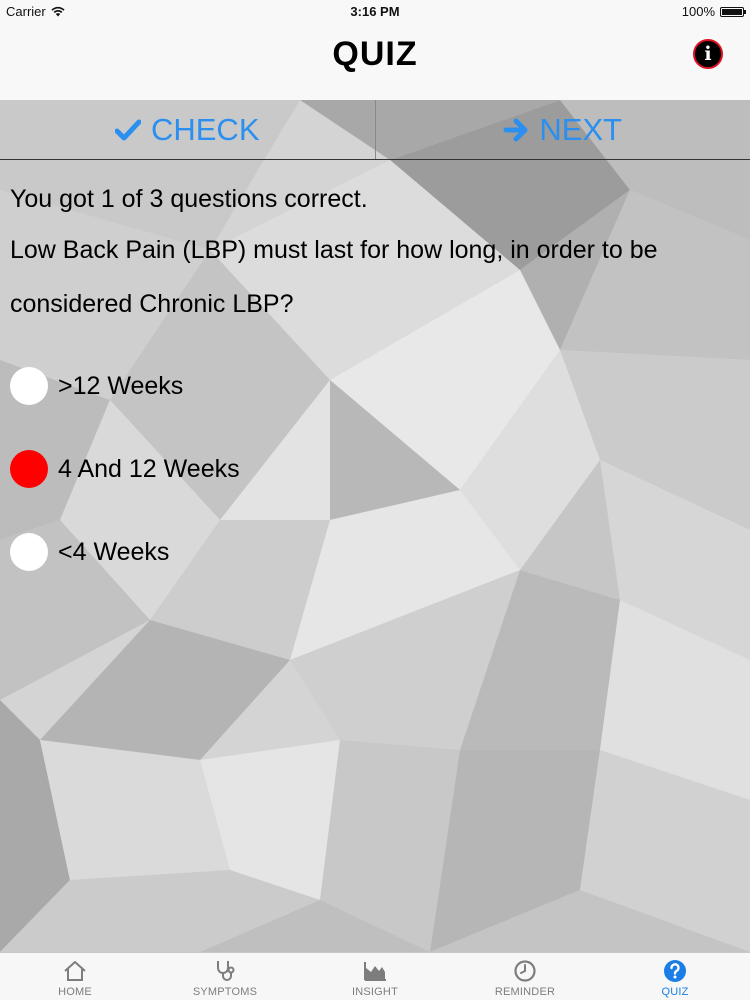 This screenshot has width=750, height=1000. I want to click on question-icon, so click(675, 971).